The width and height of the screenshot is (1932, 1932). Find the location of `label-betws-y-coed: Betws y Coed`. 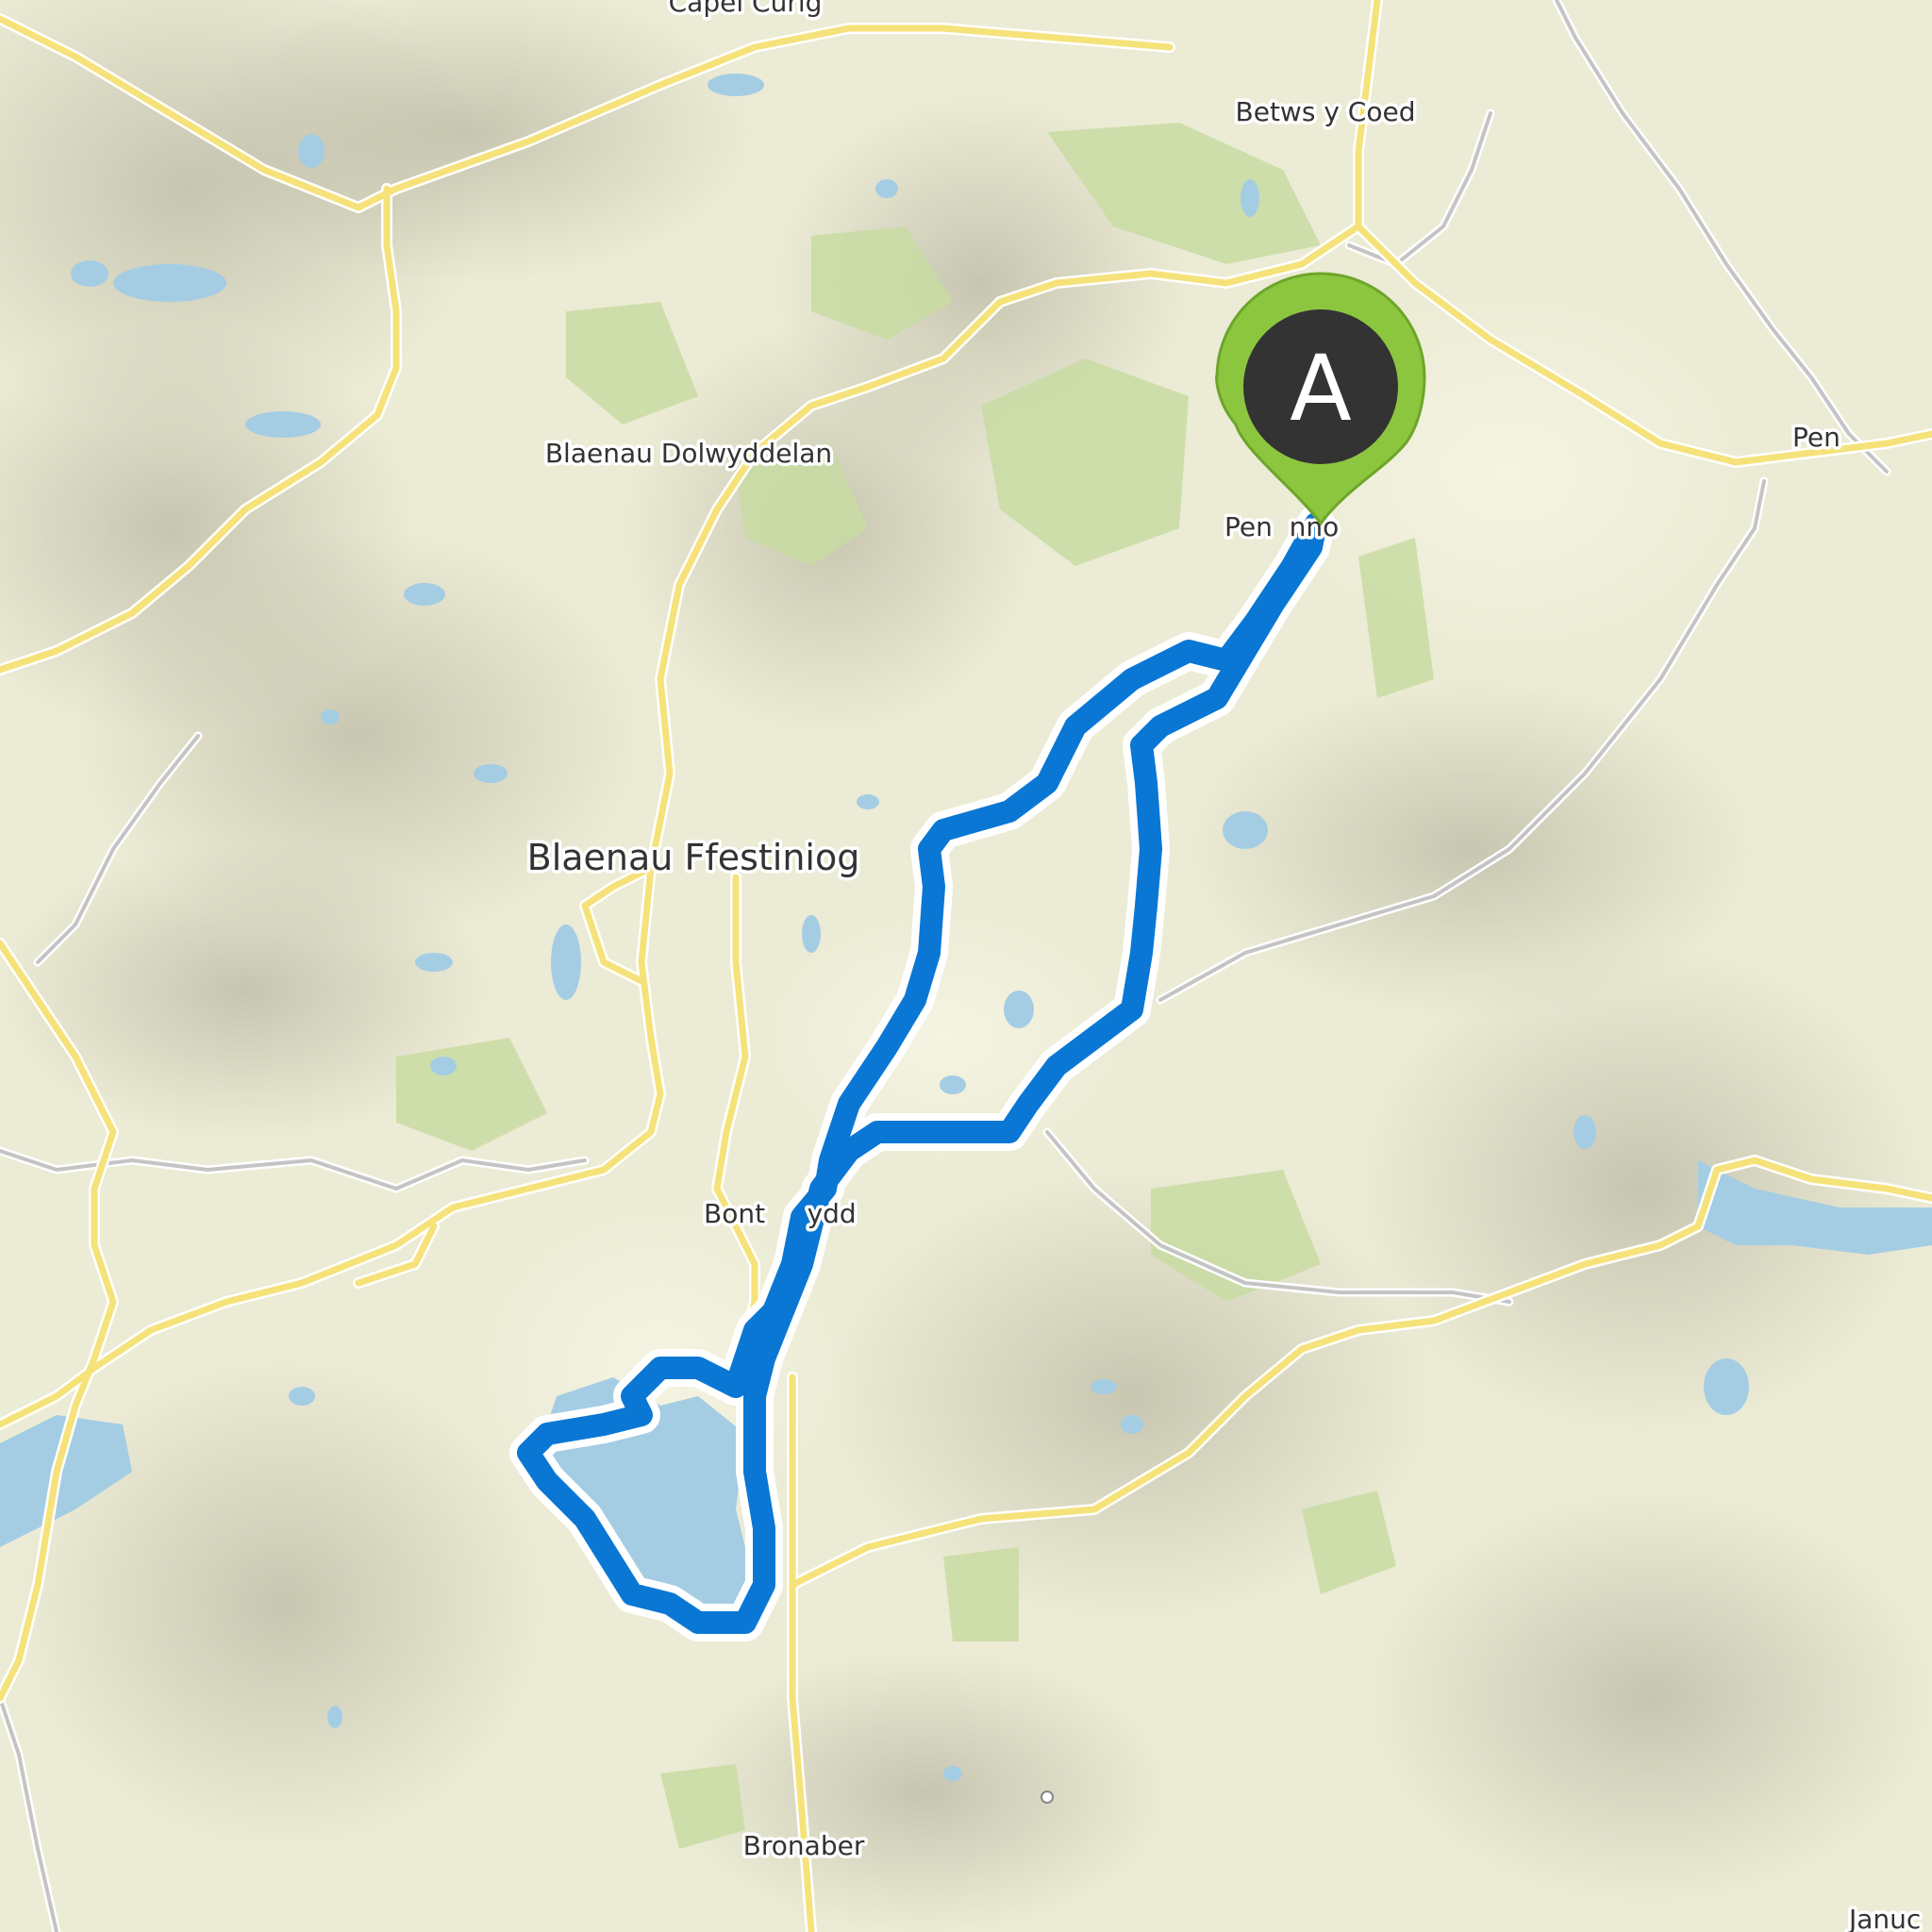

label-betws-y-coed: Betws y Coed is located at coordinates (1326, 111).